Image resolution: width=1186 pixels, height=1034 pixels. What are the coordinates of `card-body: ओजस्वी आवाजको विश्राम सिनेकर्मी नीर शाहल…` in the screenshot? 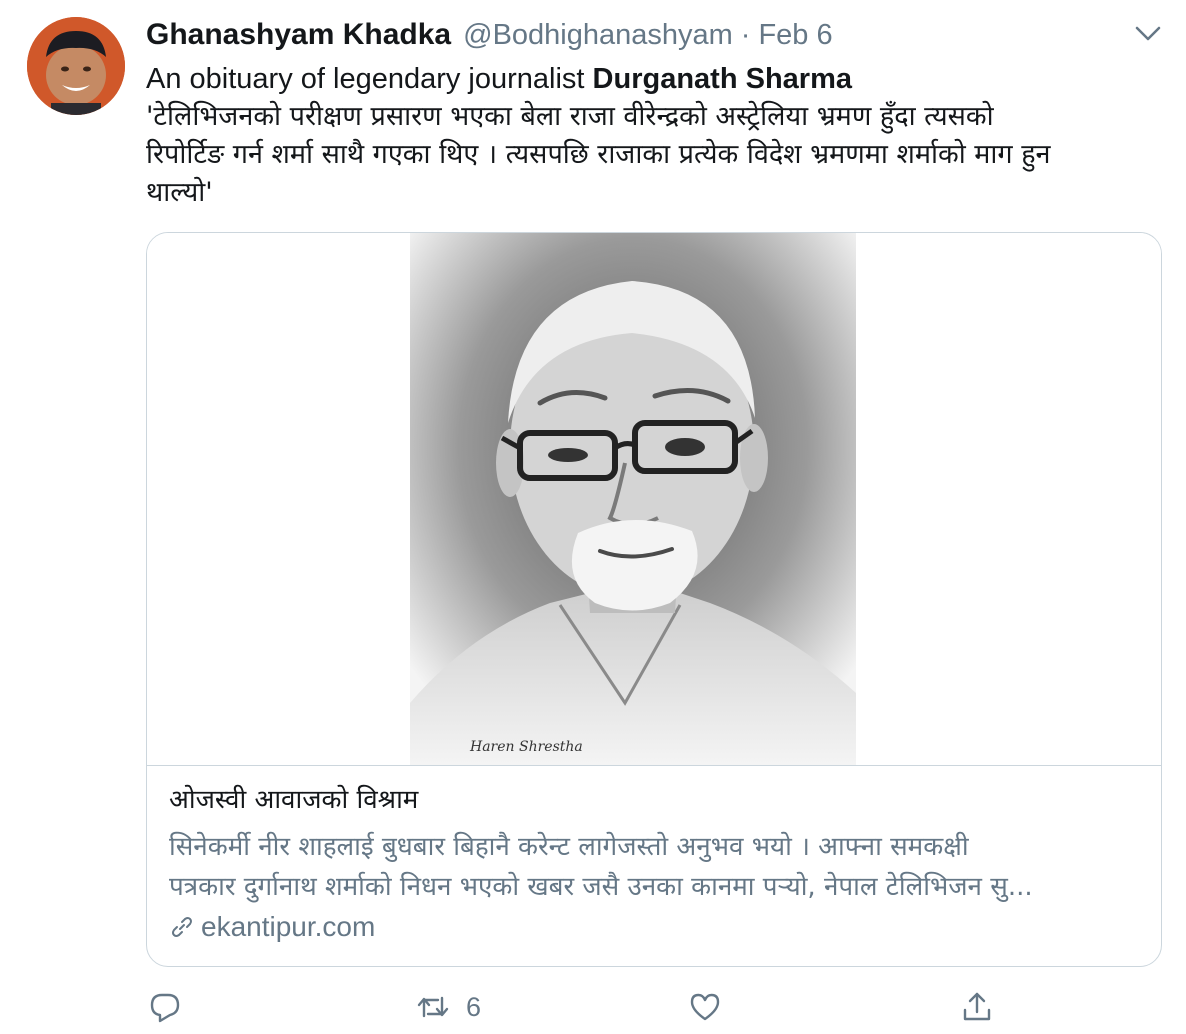 It's located at (654, 862).